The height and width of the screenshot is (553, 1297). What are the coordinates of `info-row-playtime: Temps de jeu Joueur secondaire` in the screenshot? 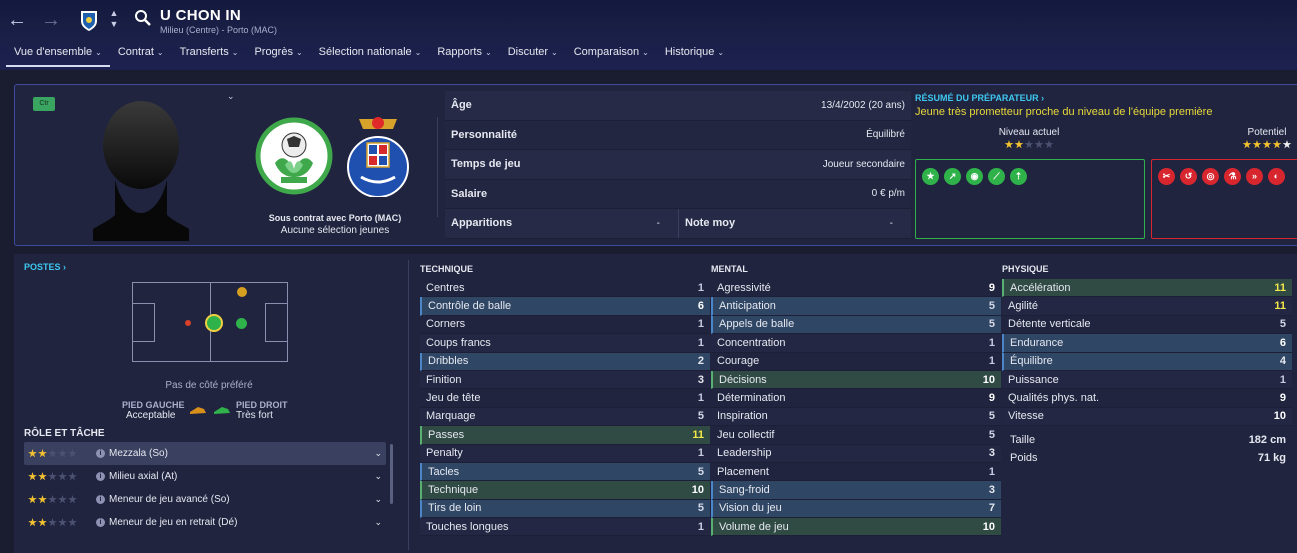 It's located at (678, 165).